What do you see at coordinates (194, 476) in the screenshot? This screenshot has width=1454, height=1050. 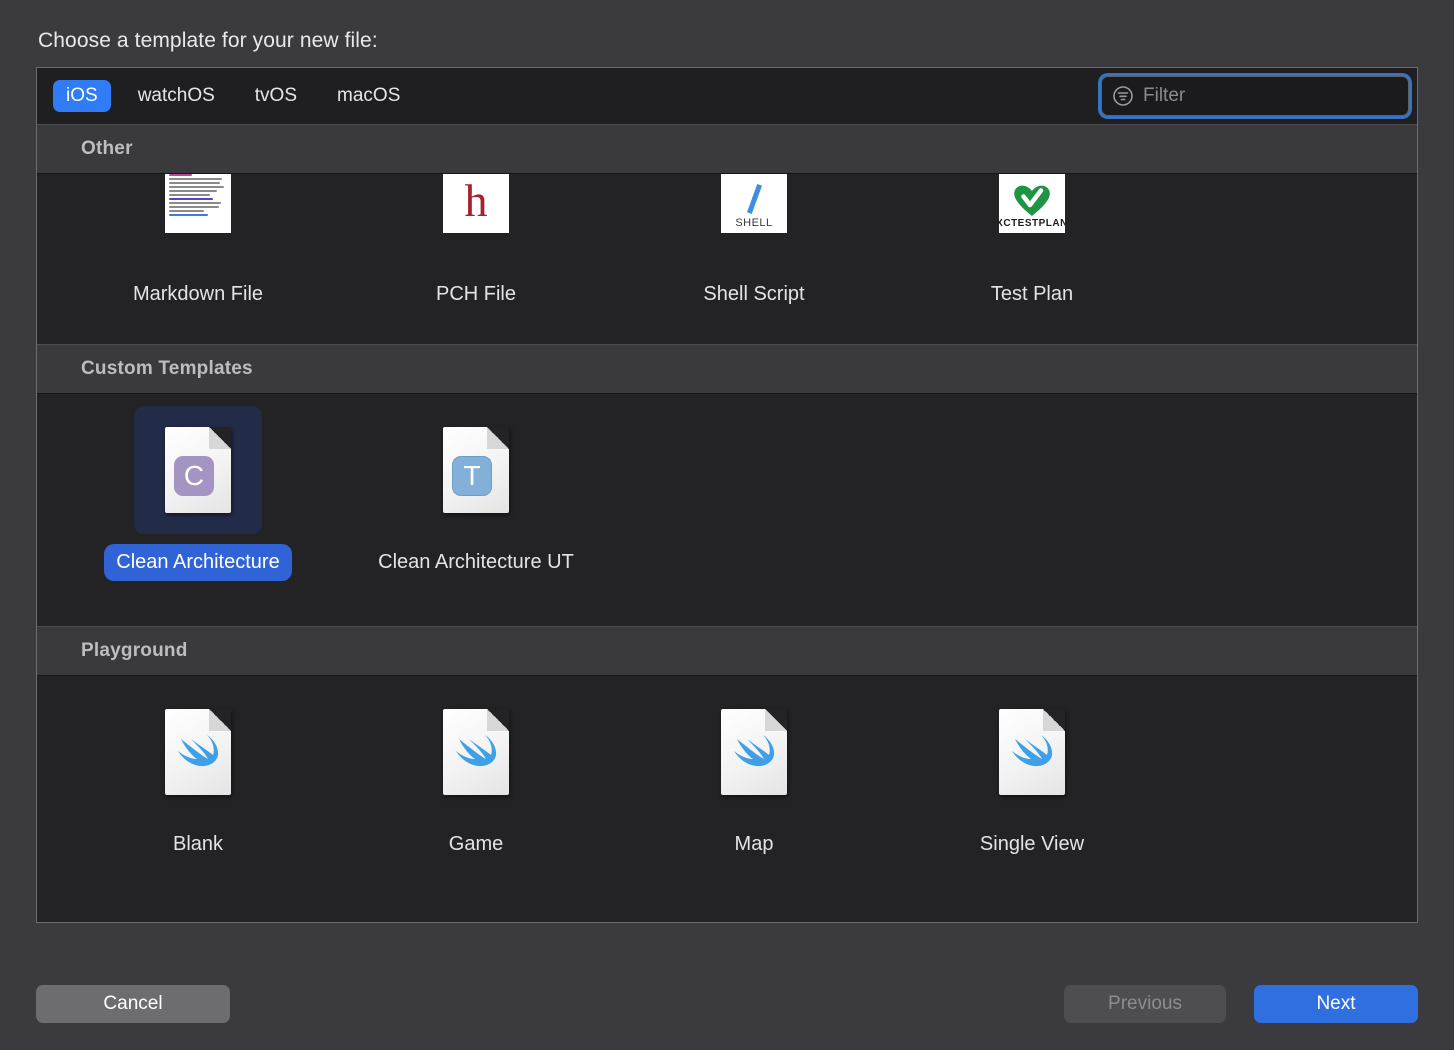 I see `c-badge: C` at bounding box center [194, 476].